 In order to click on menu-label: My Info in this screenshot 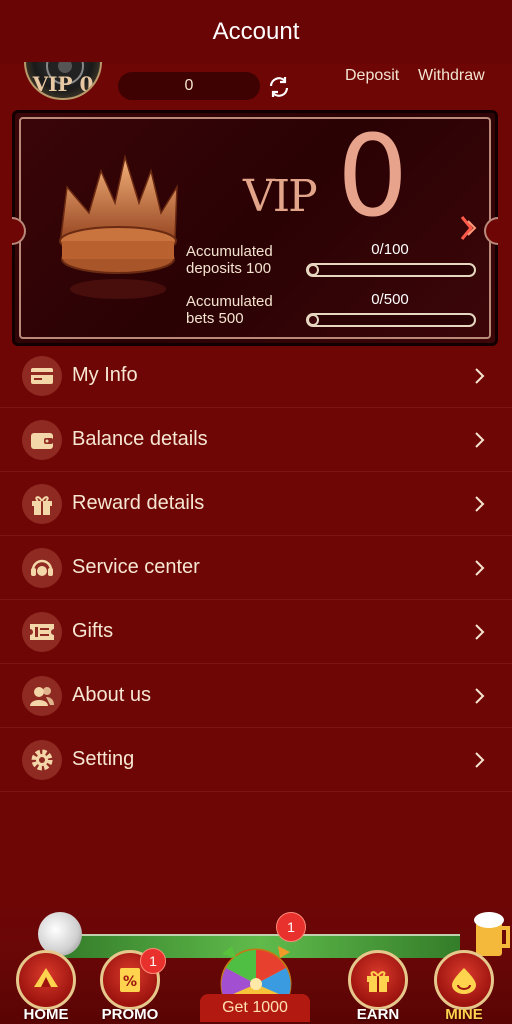, I will do `click(105, 375)`.